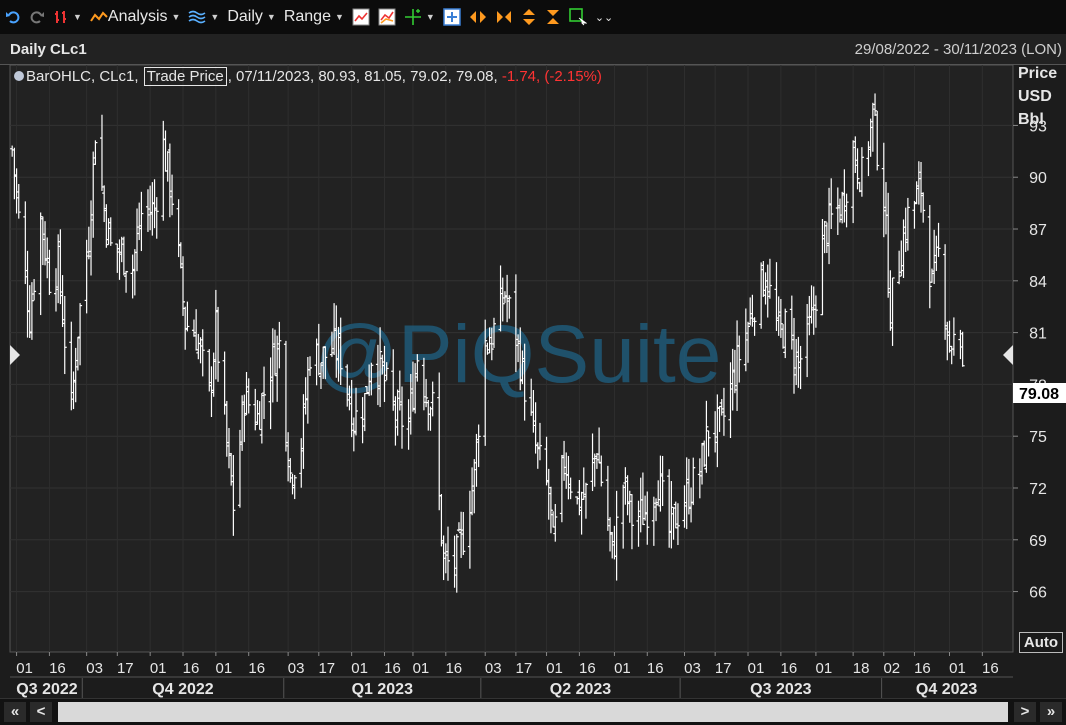 The height and width of the screenshot is (725, 1066). I want to click on y-tick-label: 75, so click(1038, 437).